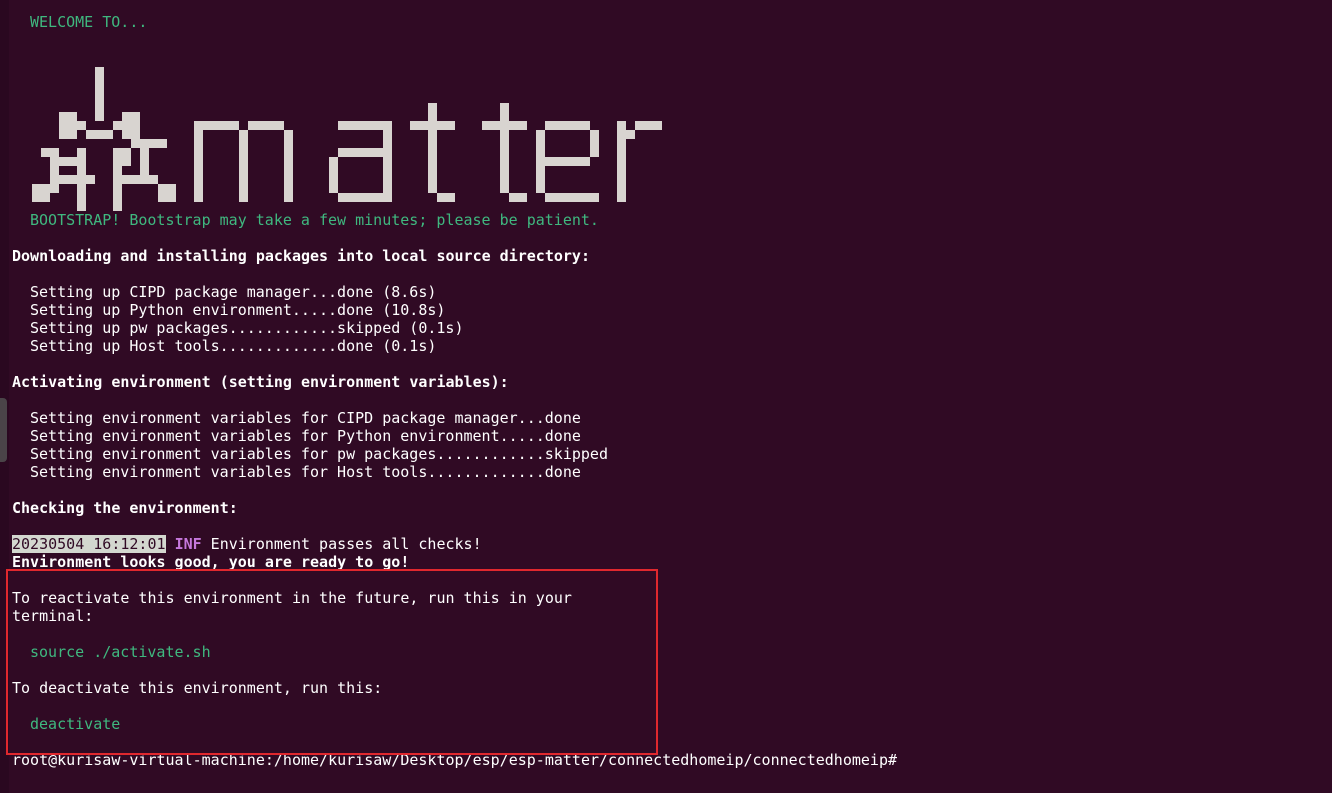 The image size is (1332, 793). What do you see at coordinates (104, 139) in the screenshot?
I see `matter-star-mark` at bounding box center [104, 139].